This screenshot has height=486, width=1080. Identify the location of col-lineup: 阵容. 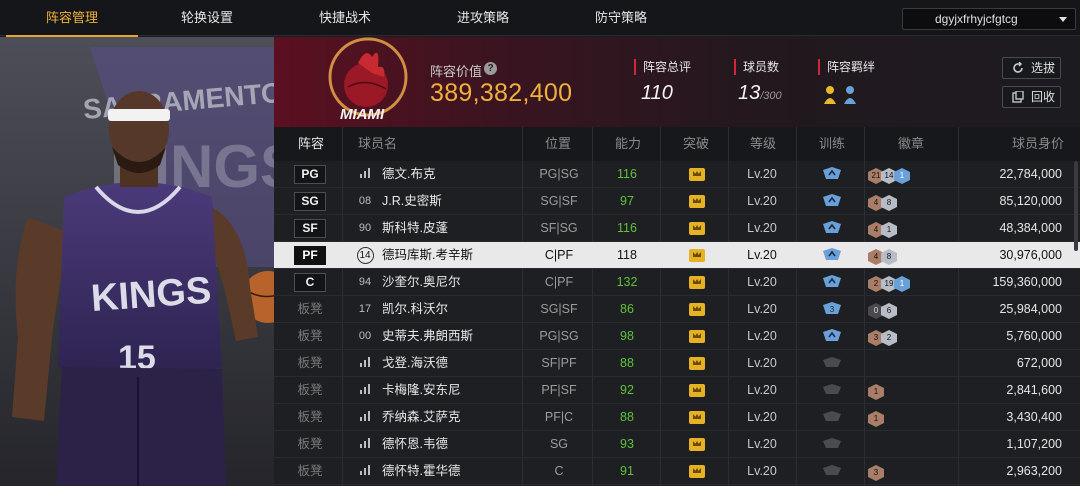
(311, 144).